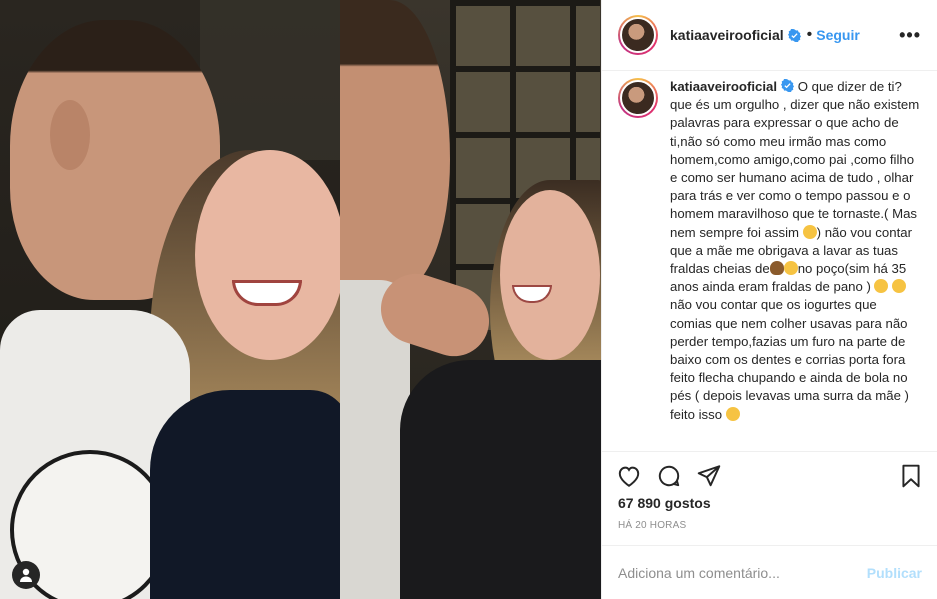  I want to click on post-header: katiaaveirooficial • Seguir •••, so click(769, 35).